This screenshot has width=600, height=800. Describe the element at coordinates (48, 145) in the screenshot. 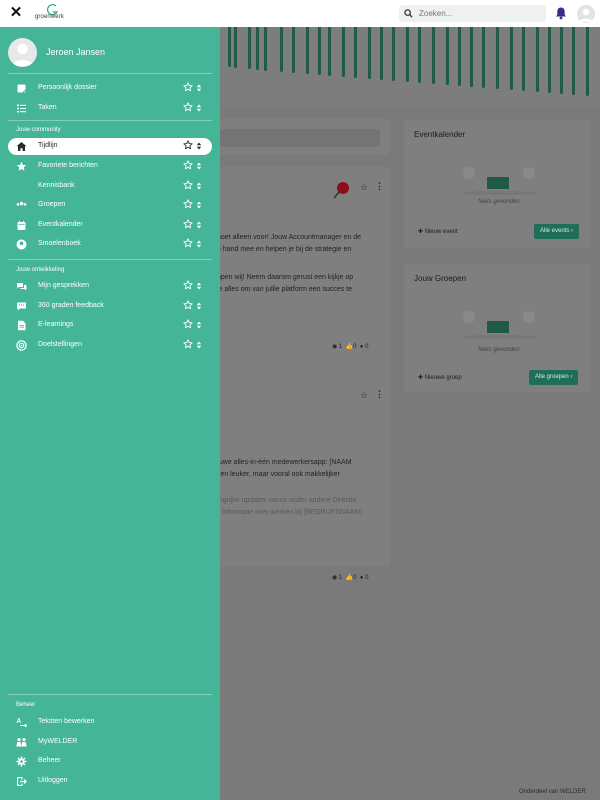

I see `sidebar-item-label: Tijdlijn` at that location.